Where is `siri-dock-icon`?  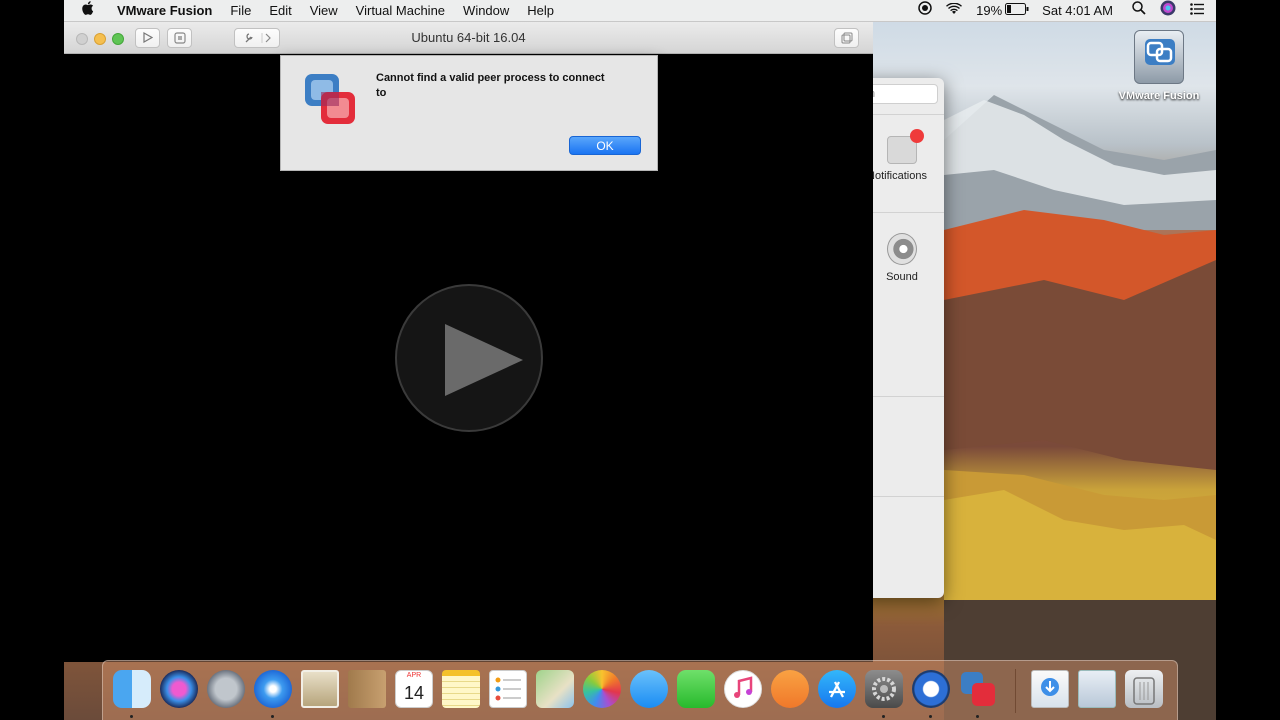
siri-dock-icon is located at coordinates (179, 689).